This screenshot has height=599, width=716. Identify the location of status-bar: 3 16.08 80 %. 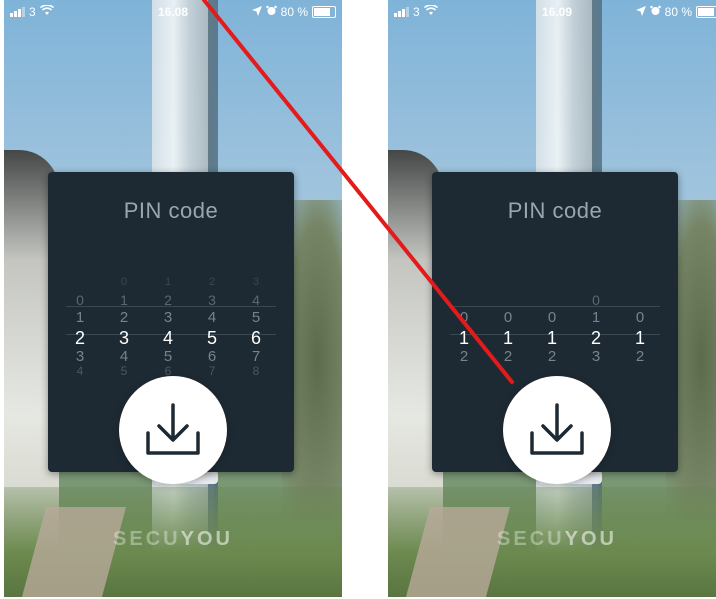
(173, 12).